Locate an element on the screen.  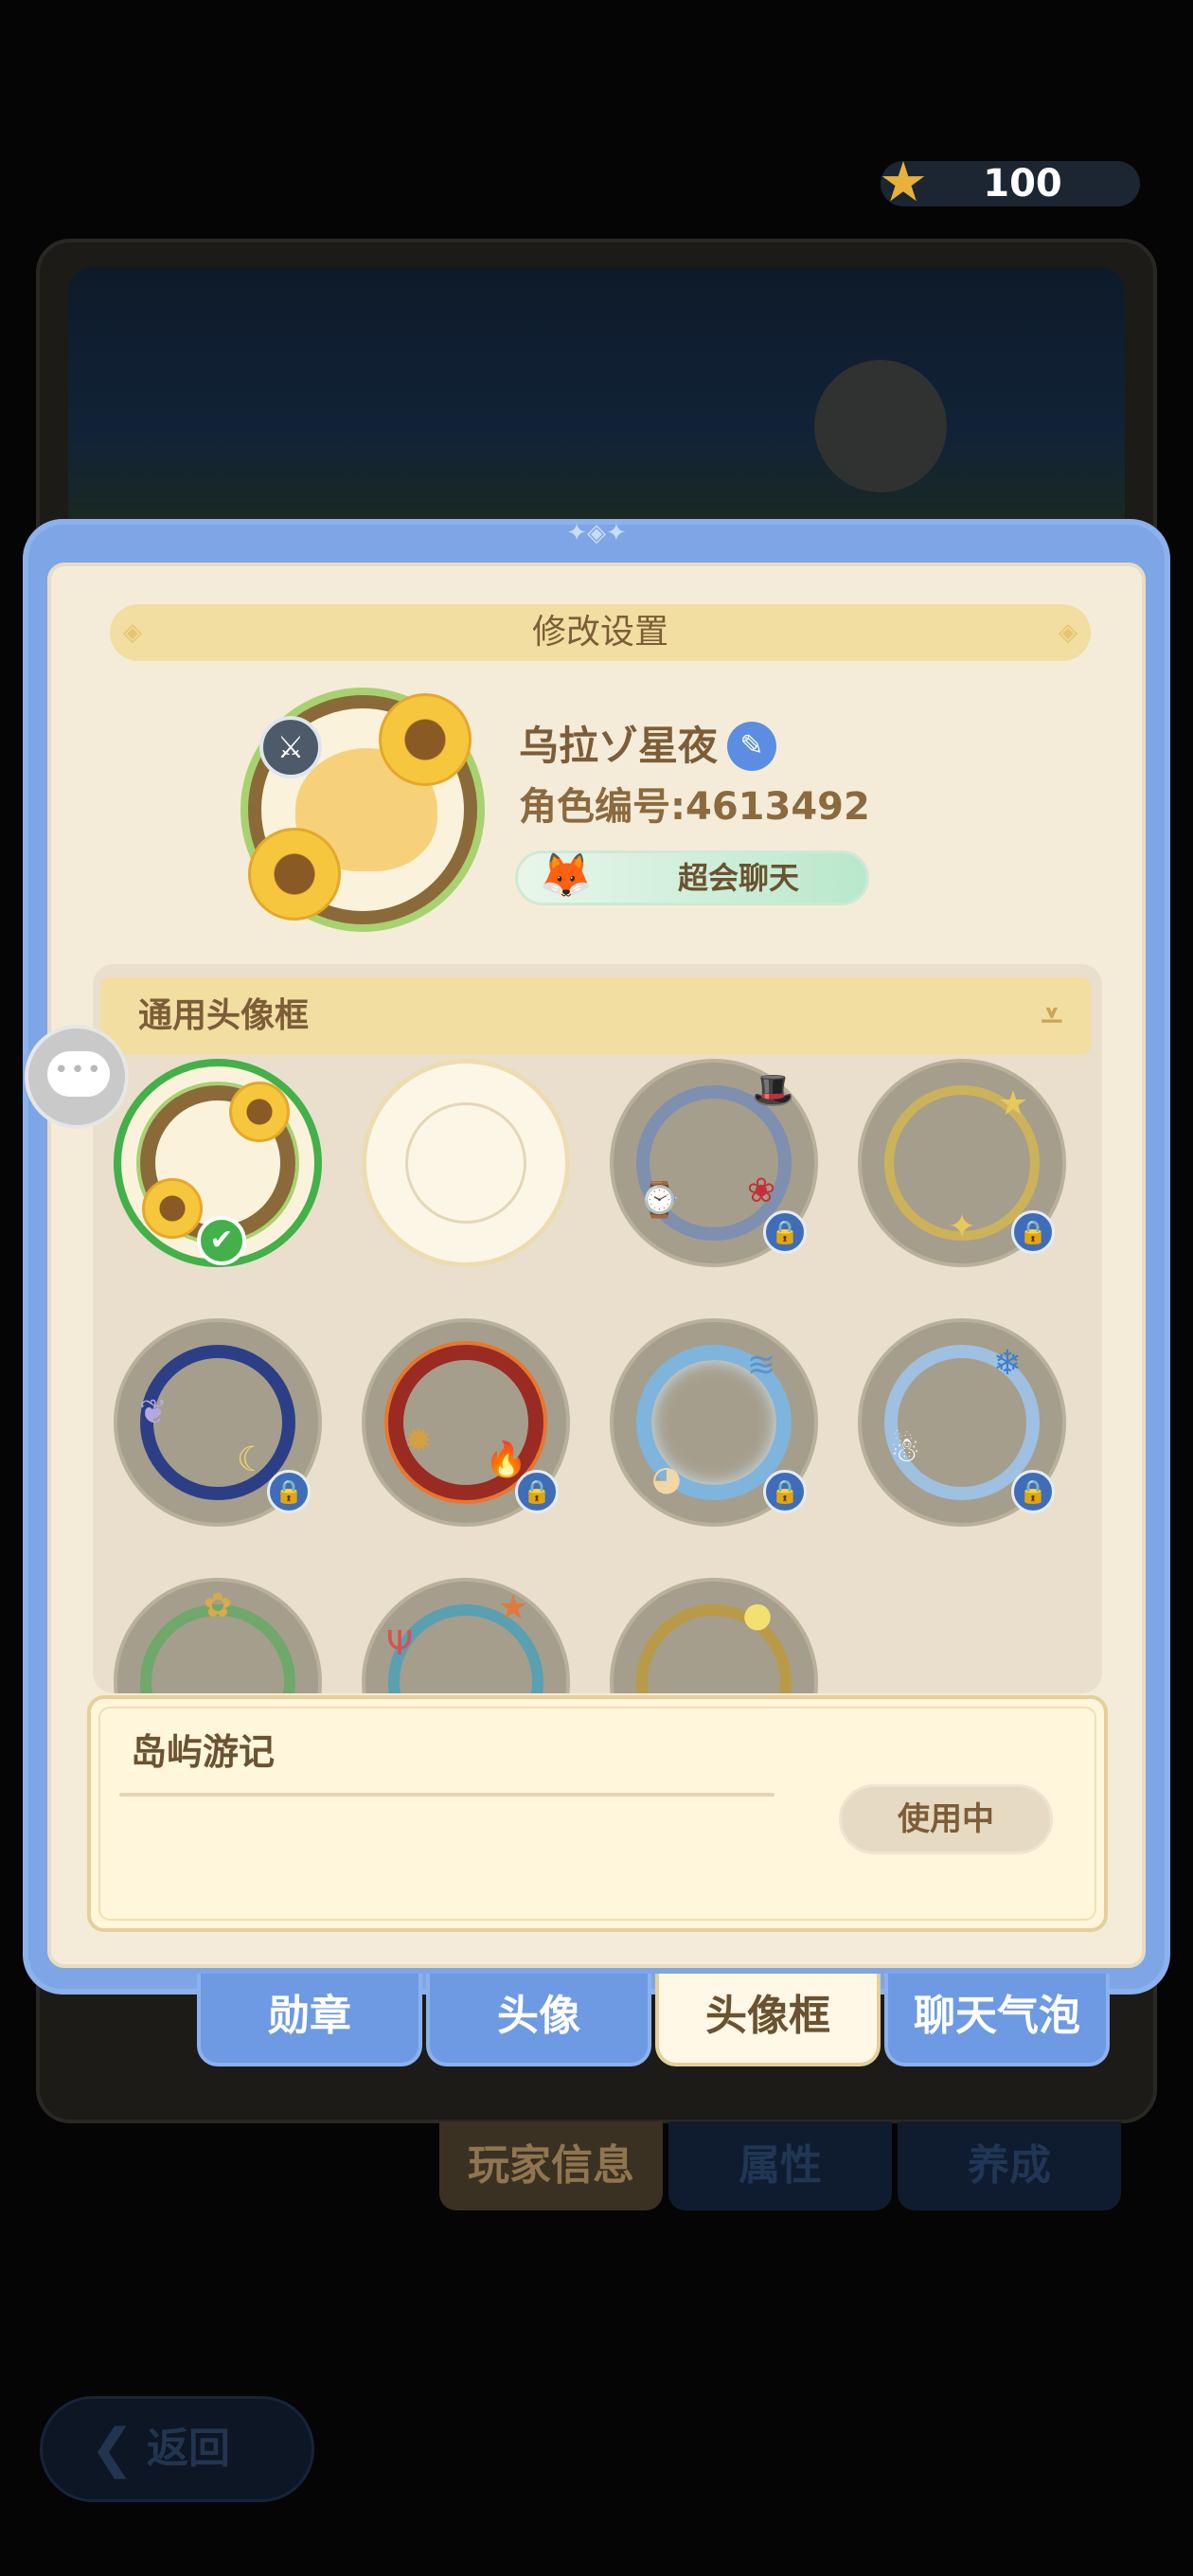
sun-icon: ● is located at coordinates (757, 1615).